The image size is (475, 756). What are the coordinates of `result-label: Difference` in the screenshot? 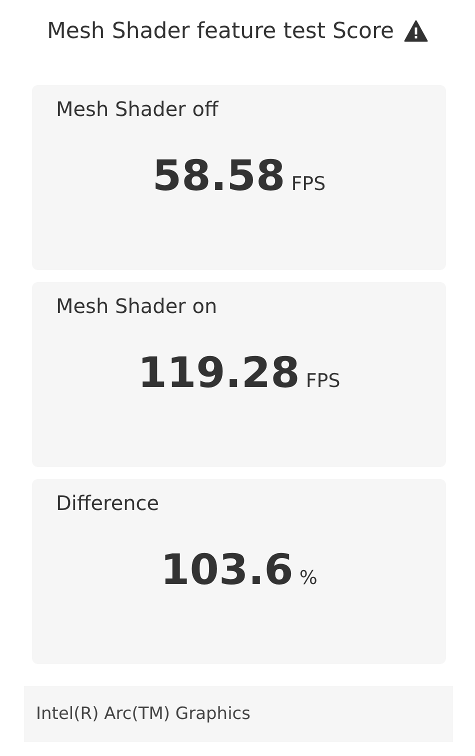 It's located at (108, 503).